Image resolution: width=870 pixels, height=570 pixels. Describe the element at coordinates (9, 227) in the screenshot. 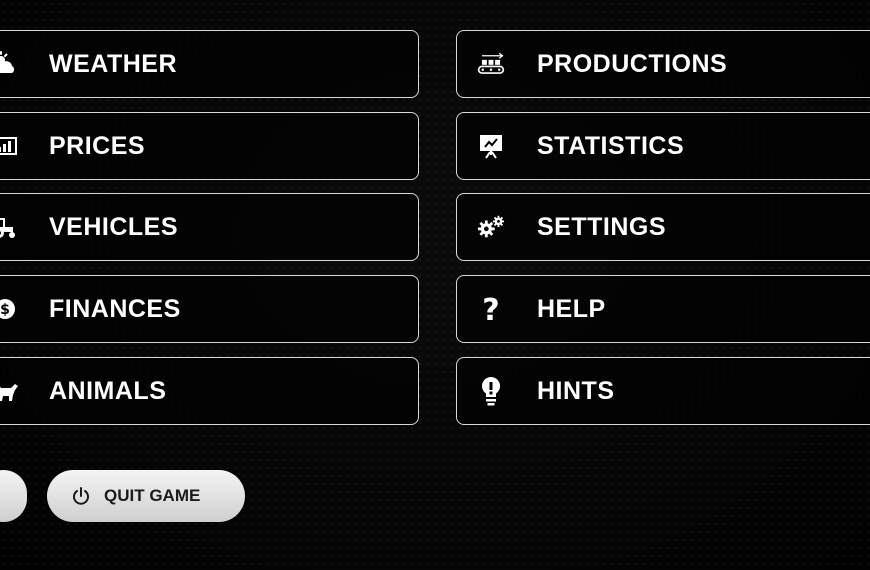

I see `tractor-icon` at that location.